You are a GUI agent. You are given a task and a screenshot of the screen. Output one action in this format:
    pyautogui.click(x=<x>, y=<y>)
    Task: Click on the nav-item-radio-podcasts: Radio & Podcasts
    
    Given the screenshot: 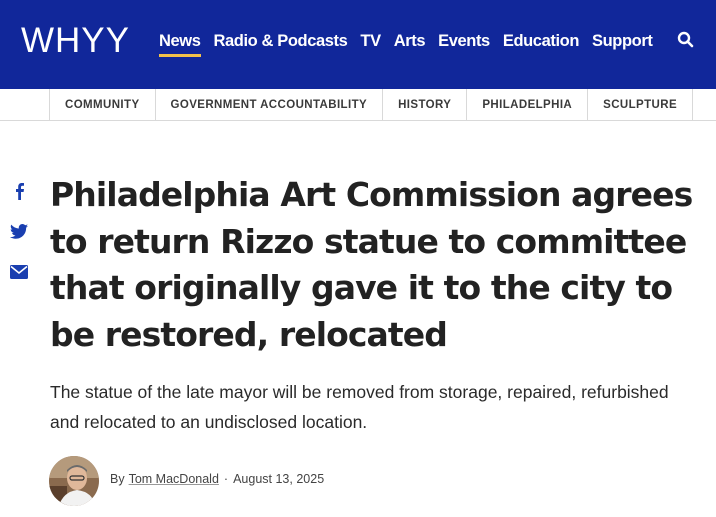 What is the action you would take?
    pyautogui.click(x=281, y=41)
    